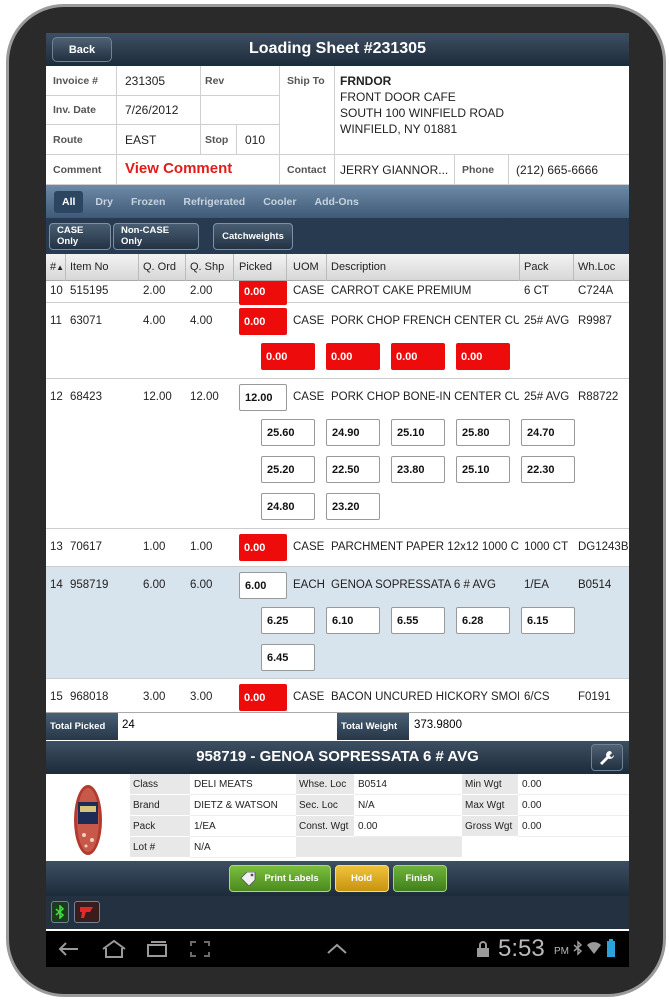  I want to click on cell-qshp: 12.00, so click(204, 397).